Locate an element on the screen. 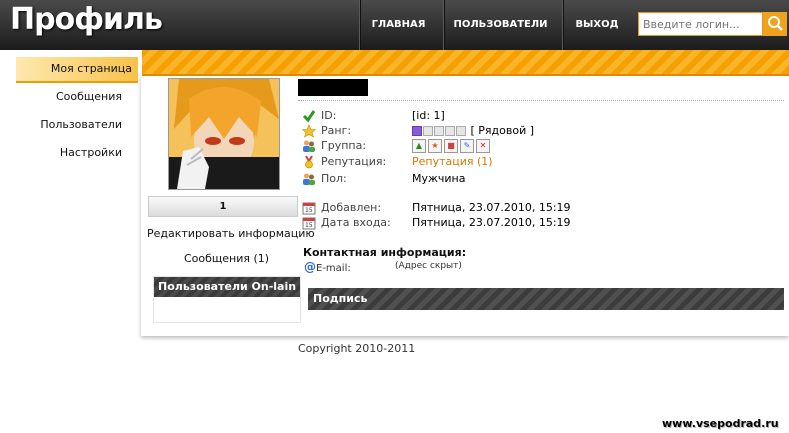 Image resolution: width=789 pixels, height=433 pixels. avatar-image is located at coordinates (224, 134).